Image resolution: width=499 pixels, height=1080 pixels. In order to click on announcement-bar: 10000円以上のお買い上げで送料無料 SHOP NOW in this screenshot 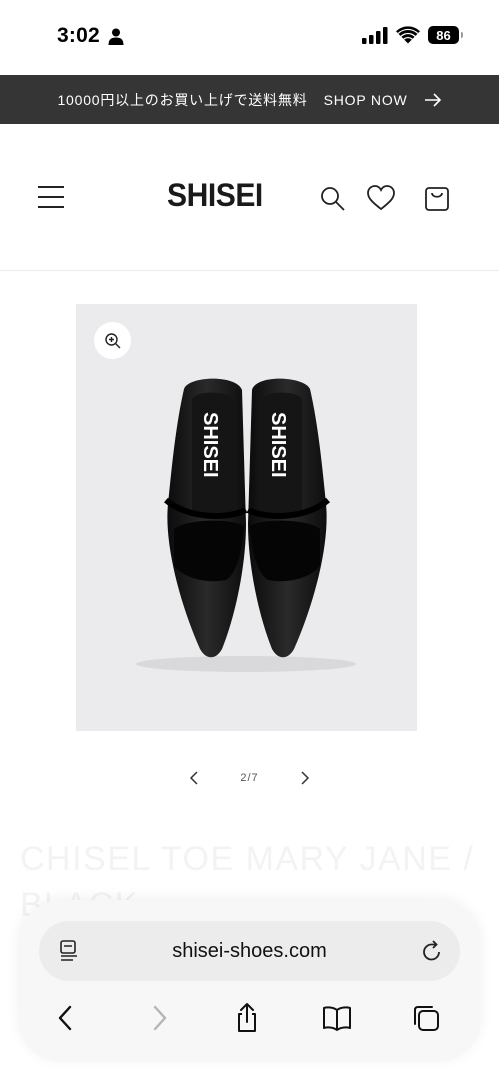, I will do `click(249, 99)`.